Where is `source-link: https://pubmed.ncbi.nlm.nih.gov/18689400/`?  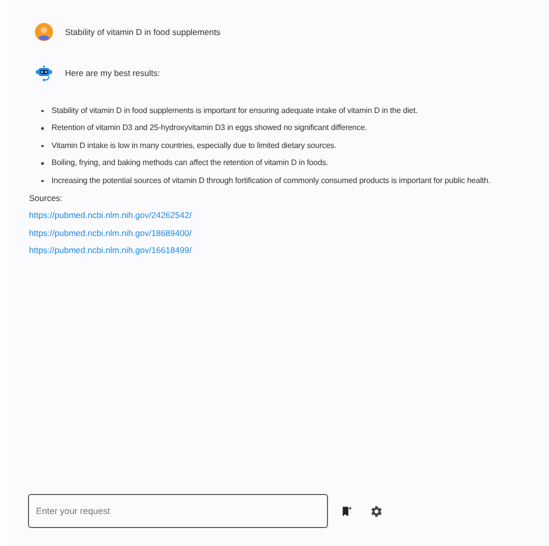
source-link: https://pubmed.ncbi.nlm.nih.gov/18689400/ is located at coordinates (110, 233).